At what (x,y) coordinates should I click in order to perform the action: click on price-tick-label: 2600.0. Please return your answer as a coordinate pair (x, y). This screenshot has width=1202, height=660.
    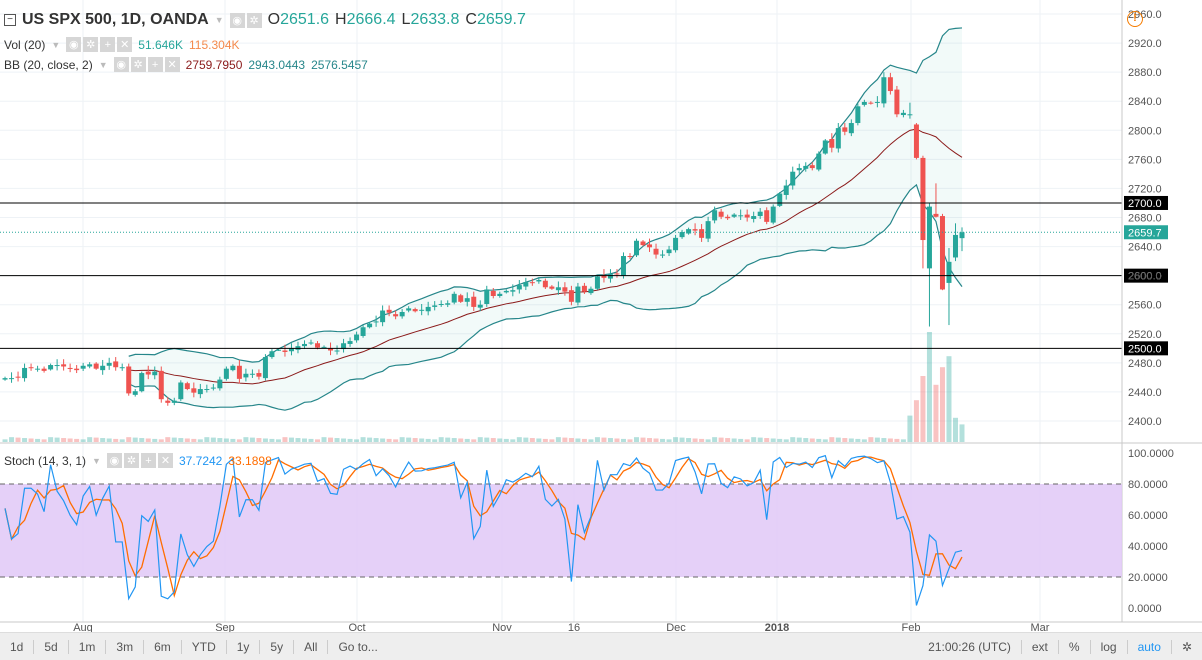
    Looking at the image, I should click on (1145, 277).